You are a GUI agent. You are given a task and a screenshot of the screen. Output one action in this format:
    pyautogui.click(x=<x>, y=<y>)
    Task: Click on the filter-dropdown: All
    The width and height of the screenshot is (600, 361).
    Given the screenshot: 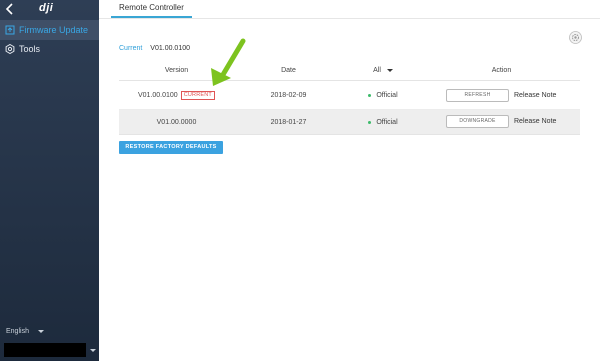 What is the action you would take?
    pyautogui.click(x=383, y=70)
    